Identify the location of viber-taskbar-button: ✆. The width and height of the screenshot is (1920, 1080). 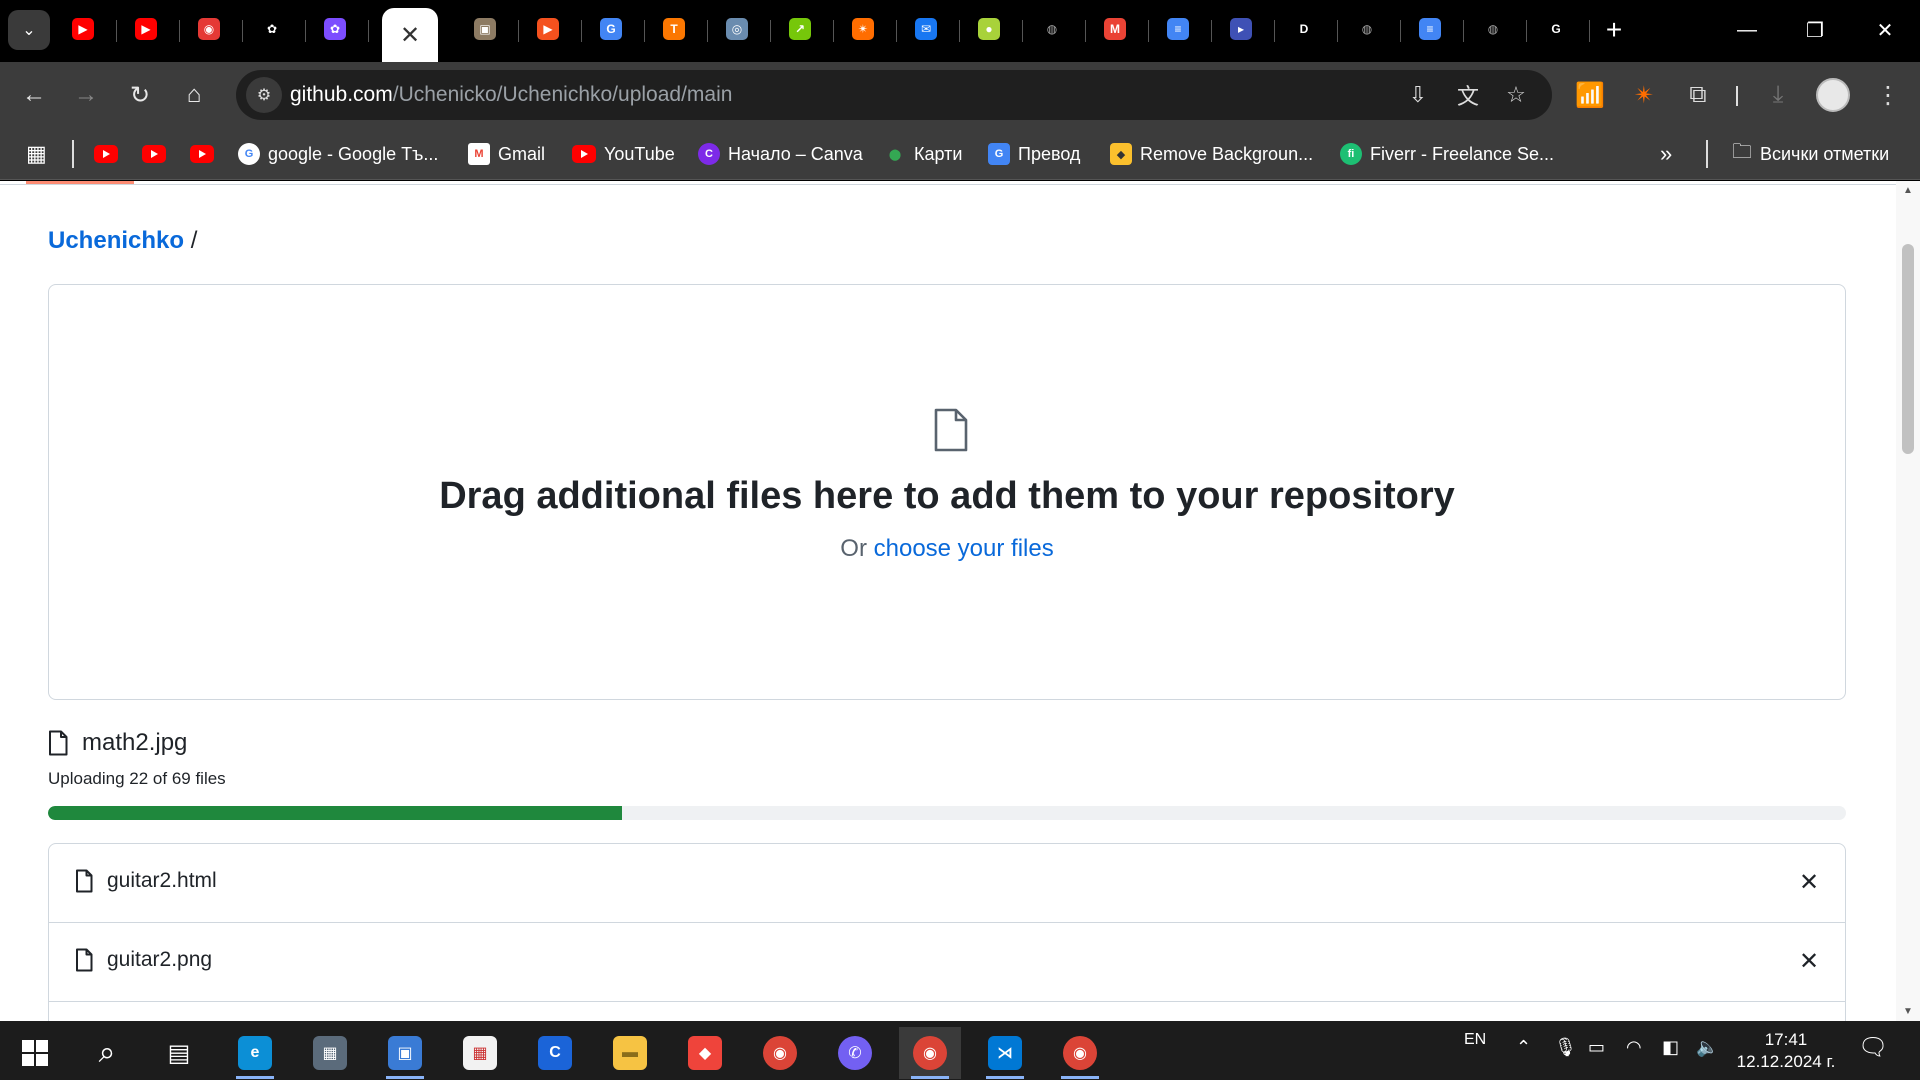
(855, 1053).